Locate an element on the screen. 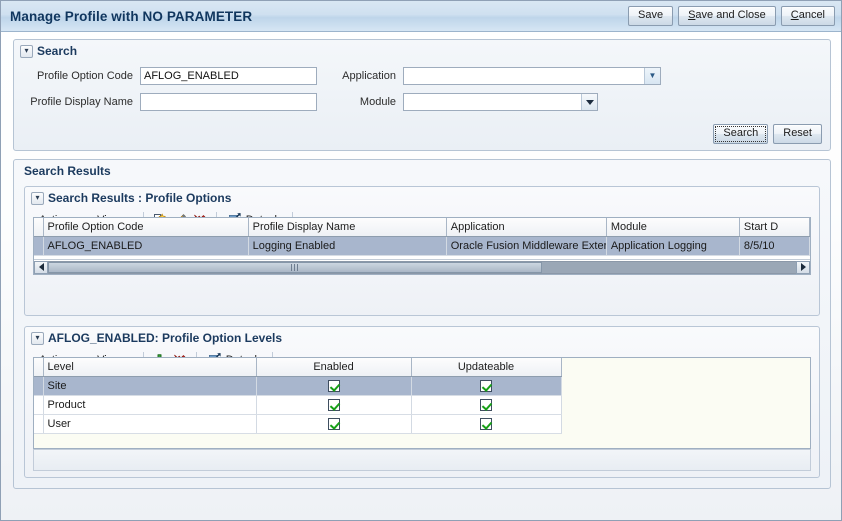 This screenshot has width=842, height=521. application-input is located at coordinates (524, 76).